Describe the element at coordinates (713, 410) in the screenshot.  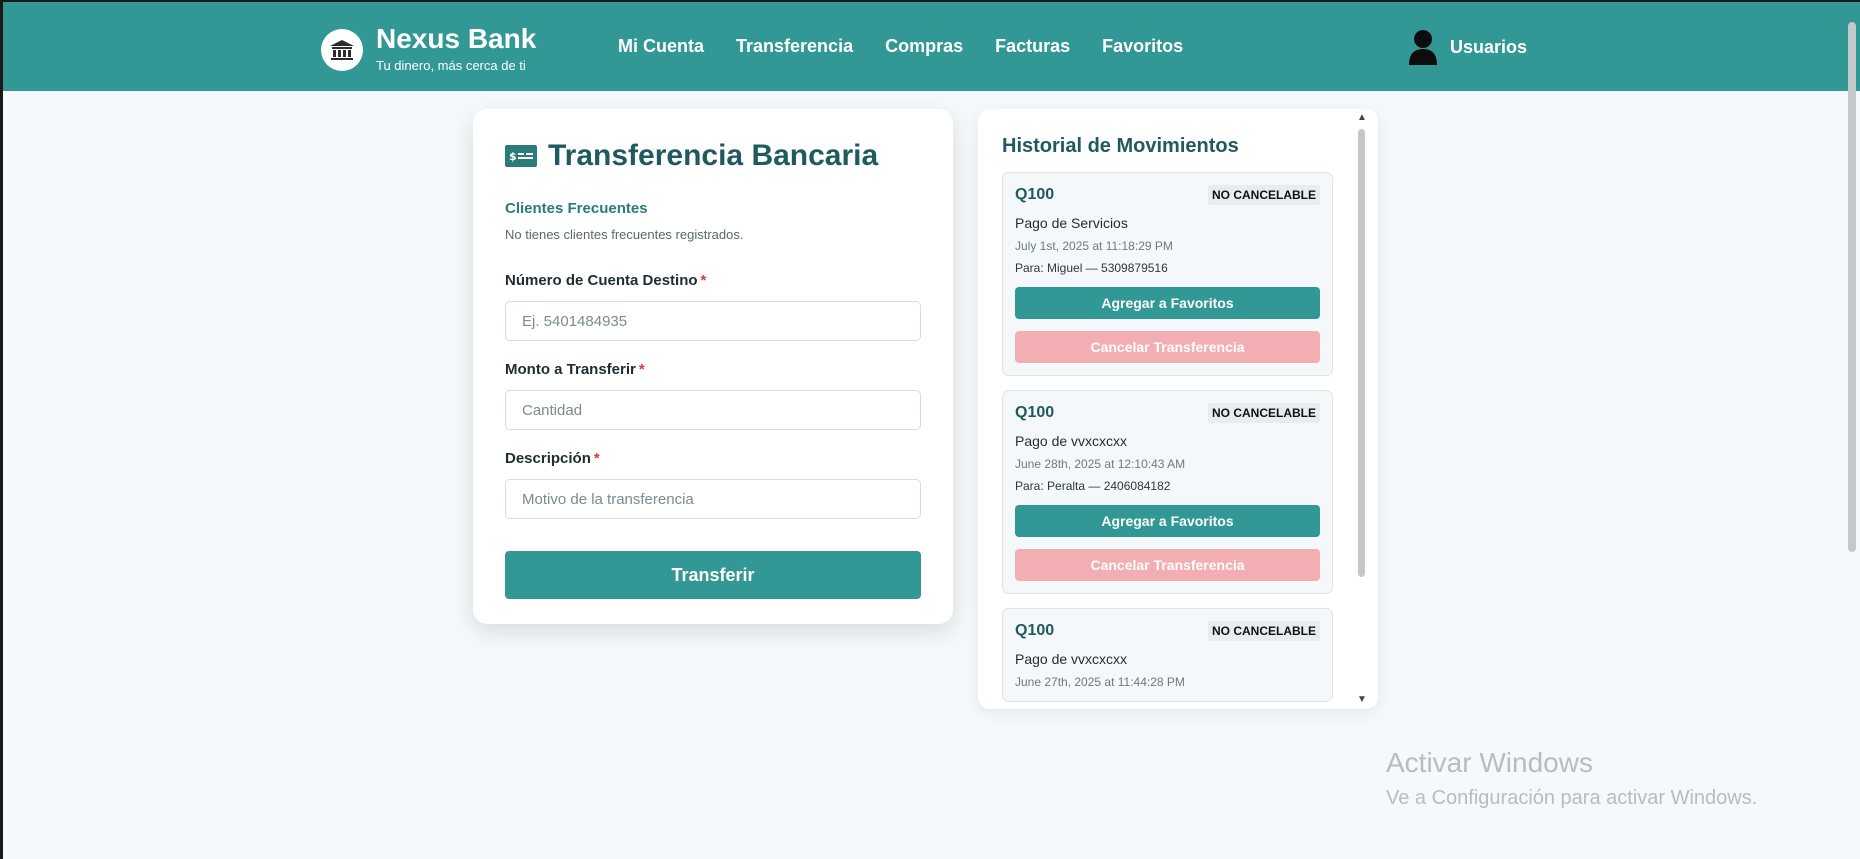
I see `amount-input` at that location.